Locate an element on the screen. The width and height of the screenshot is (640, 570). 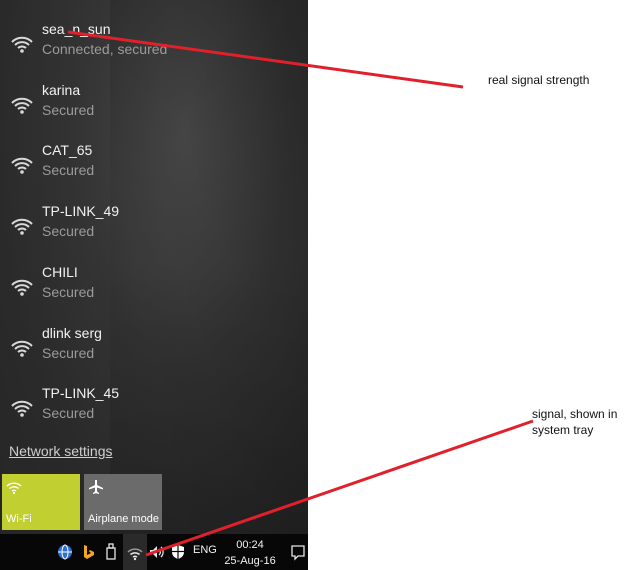
arrow-to-tray-signal is located at coordinates (339, 488).